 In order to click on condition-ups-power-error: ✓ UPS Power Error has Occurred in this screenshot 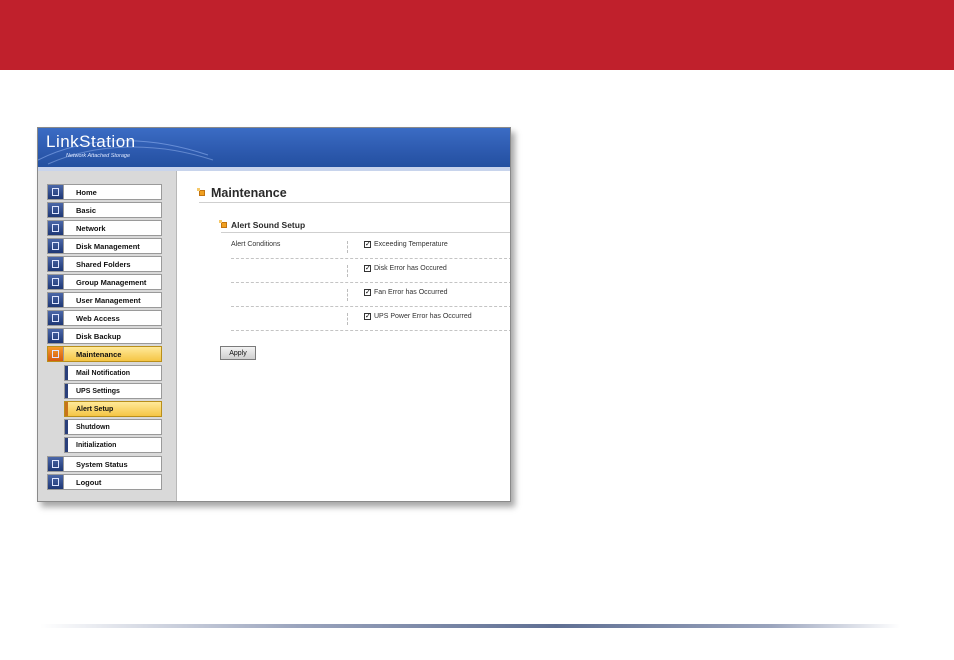, I will do `click(418, 316)`.